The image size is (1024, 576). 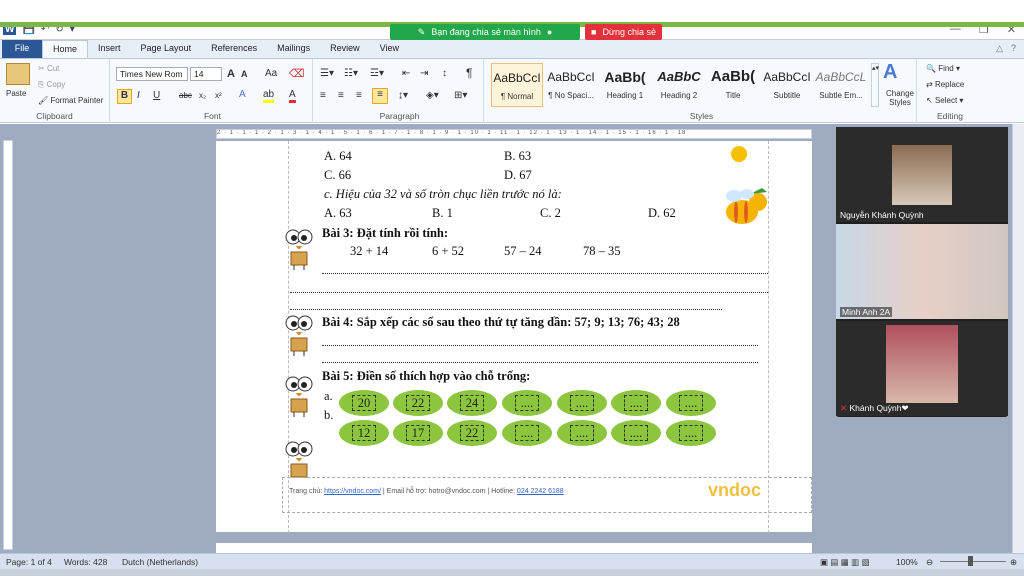 I want to click on style-heading-1: AaBb(Heading 1, so click(x=625, y=85).